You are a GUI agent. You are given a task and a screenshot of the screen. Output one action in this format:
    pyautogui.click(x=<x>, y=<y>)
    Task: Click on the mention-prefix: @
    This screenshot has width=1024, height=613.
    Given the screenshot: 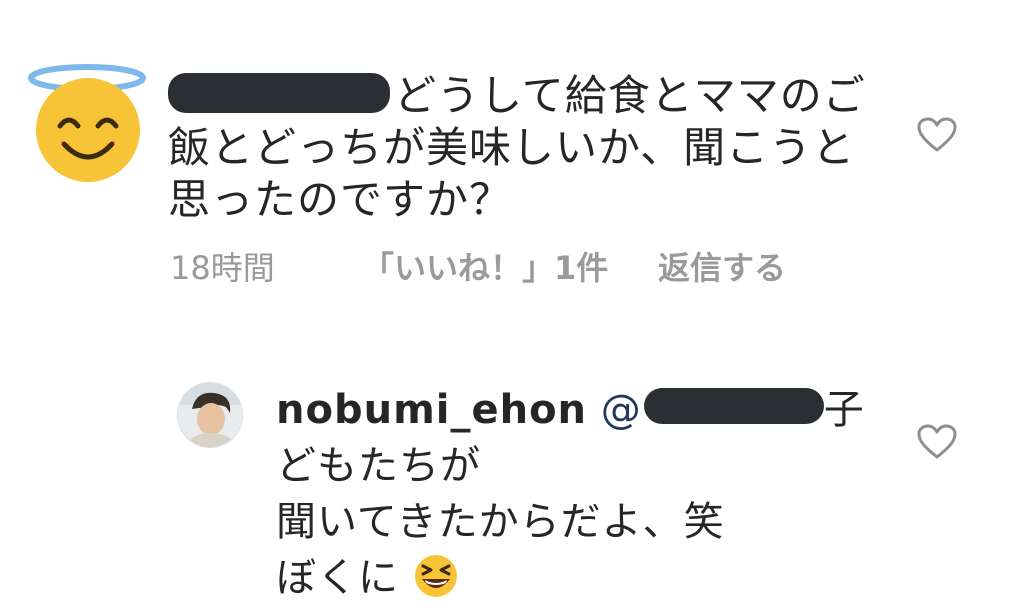 What is the action you would take?
    pyautogui.click(x=621, y=410)
    